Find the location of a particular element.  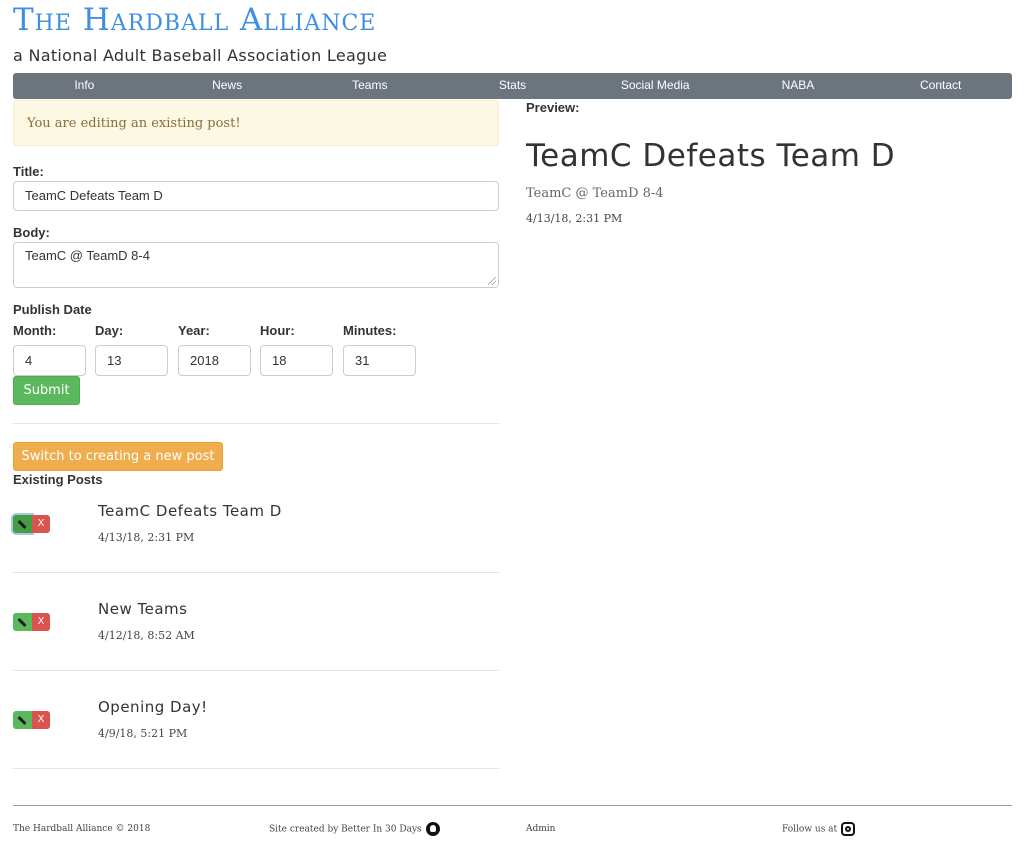

minutes-label: Minutes: is located at coordinates (370, 330).